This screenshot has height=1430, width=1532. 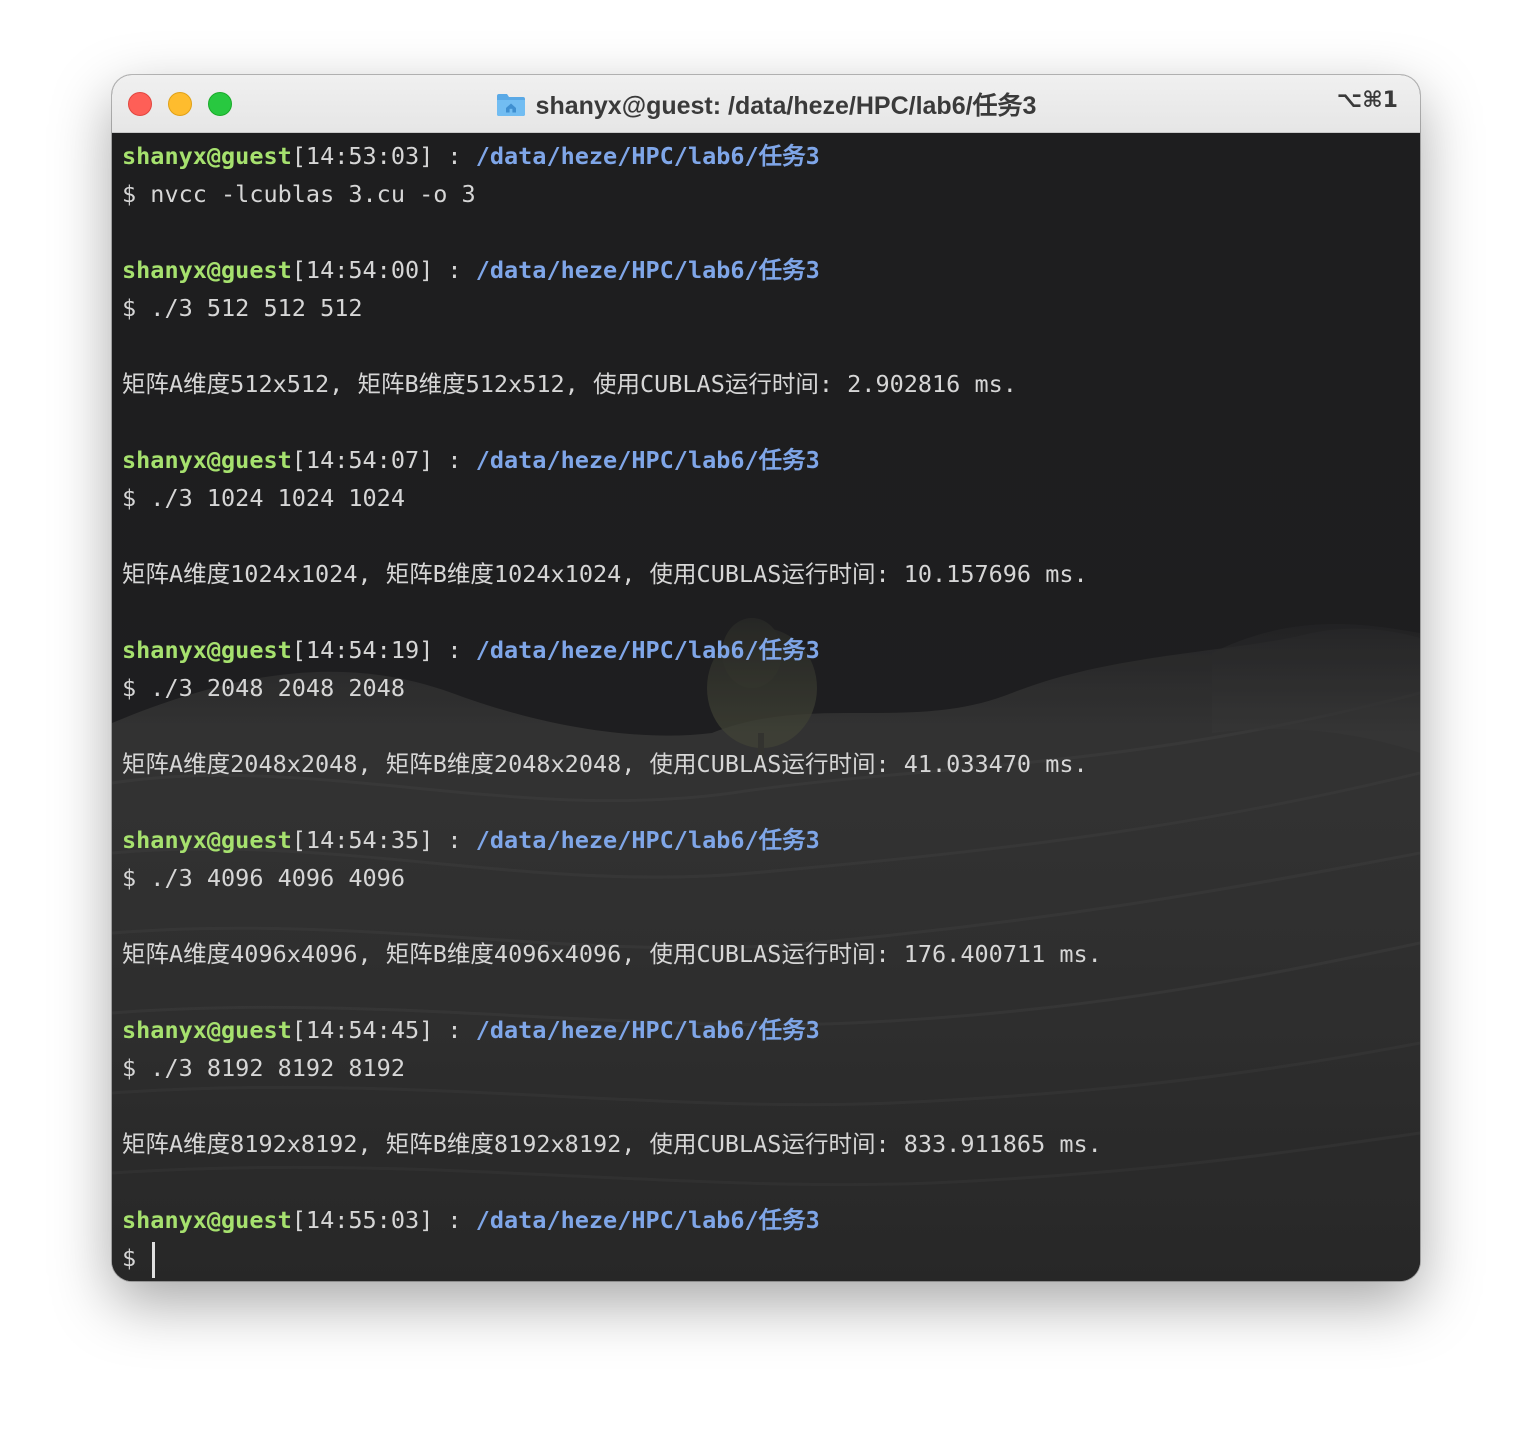 What do you see at coordinates (299, 194) in the screenshot?
I see `command-line: $ nvcc -lcublas 3.cu -o 3` at bounding box center [299, 194].